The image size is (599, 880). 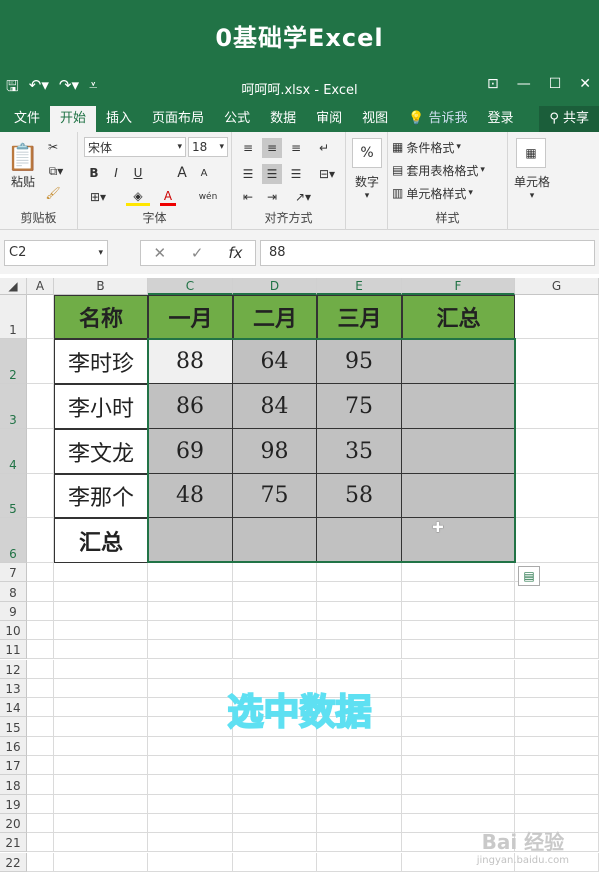 I want to click on selected-cell: 35, so click(x=359, y=451).